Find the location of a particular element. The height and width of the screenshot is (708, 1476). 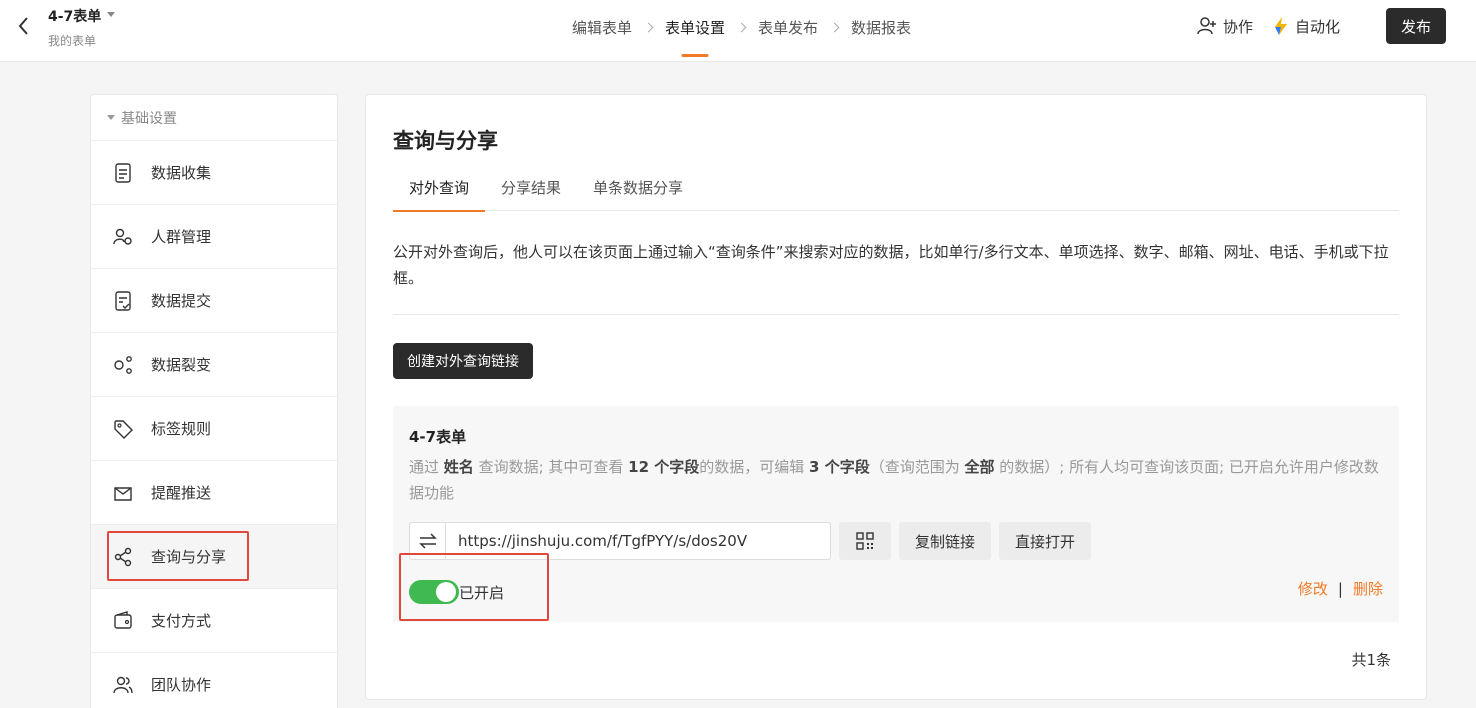

team-icon is located at coordinates (123, 685).